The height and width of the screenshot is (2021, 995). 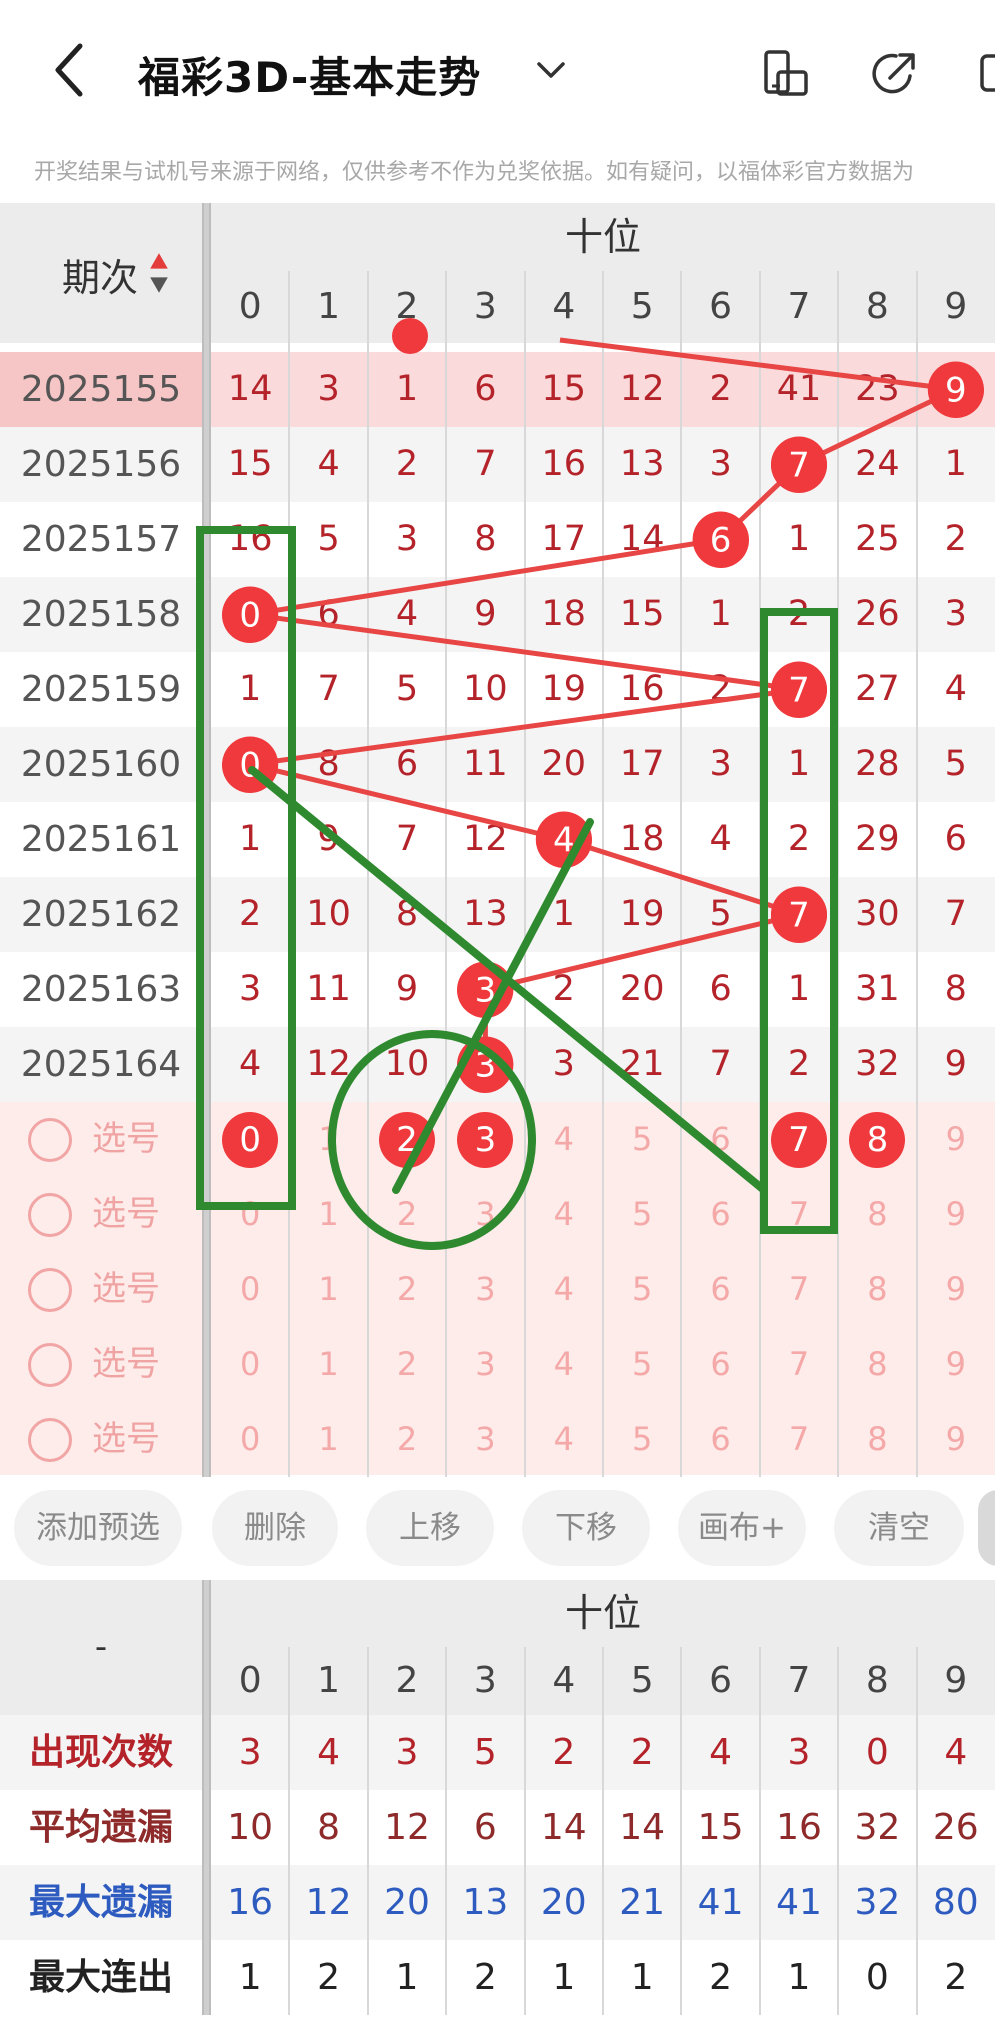 What do you see at coordinates (485, 1139) in the screenshot?
I see `selected-digit-ball: 3` at bounding box center [485, 1139].